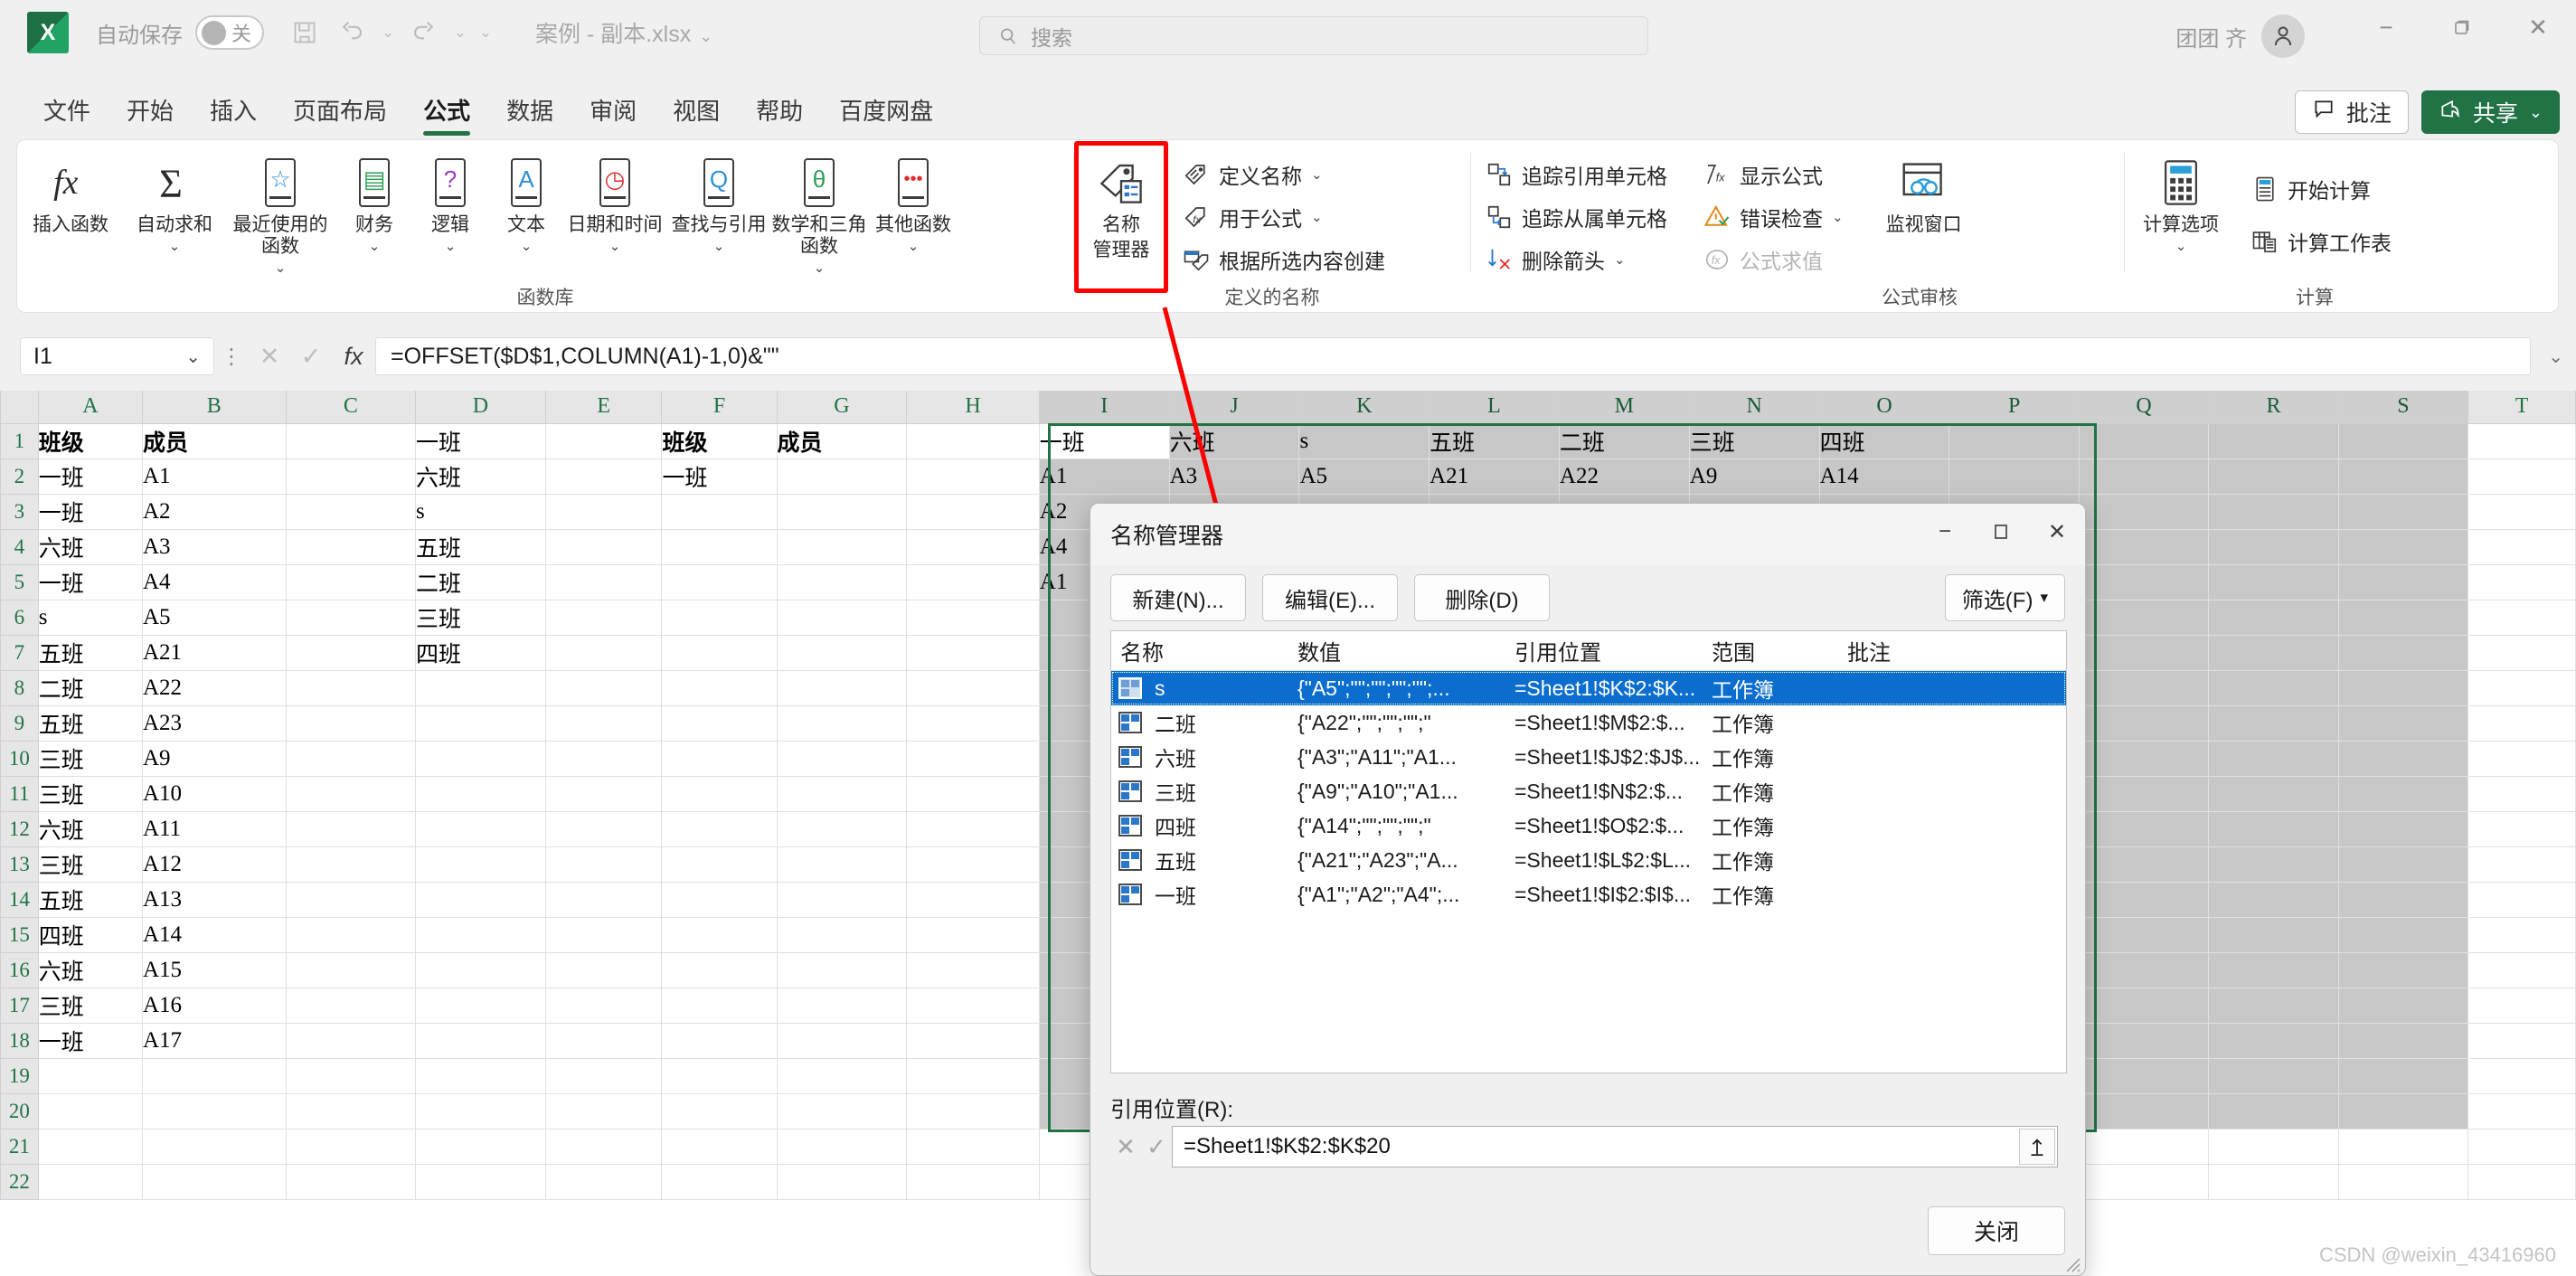 This screenshot has height=1276, width=2576. I want to click on cell-S22, so click(2403, 1182).